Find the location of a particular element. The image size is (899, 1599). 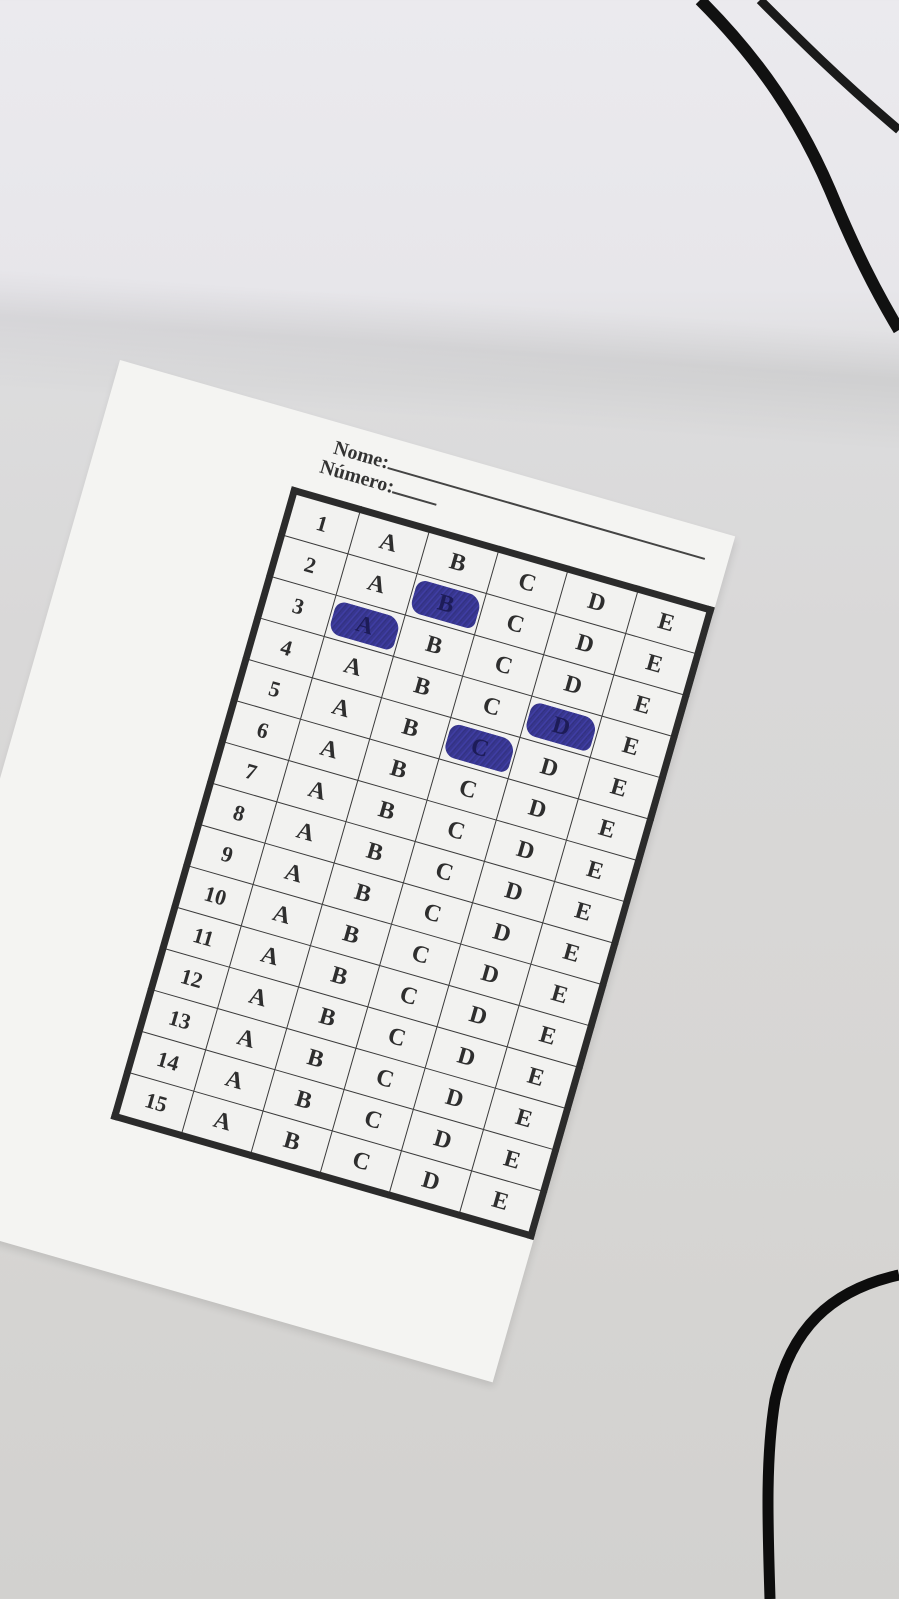

number-underline is located at coordinates (414, 498).